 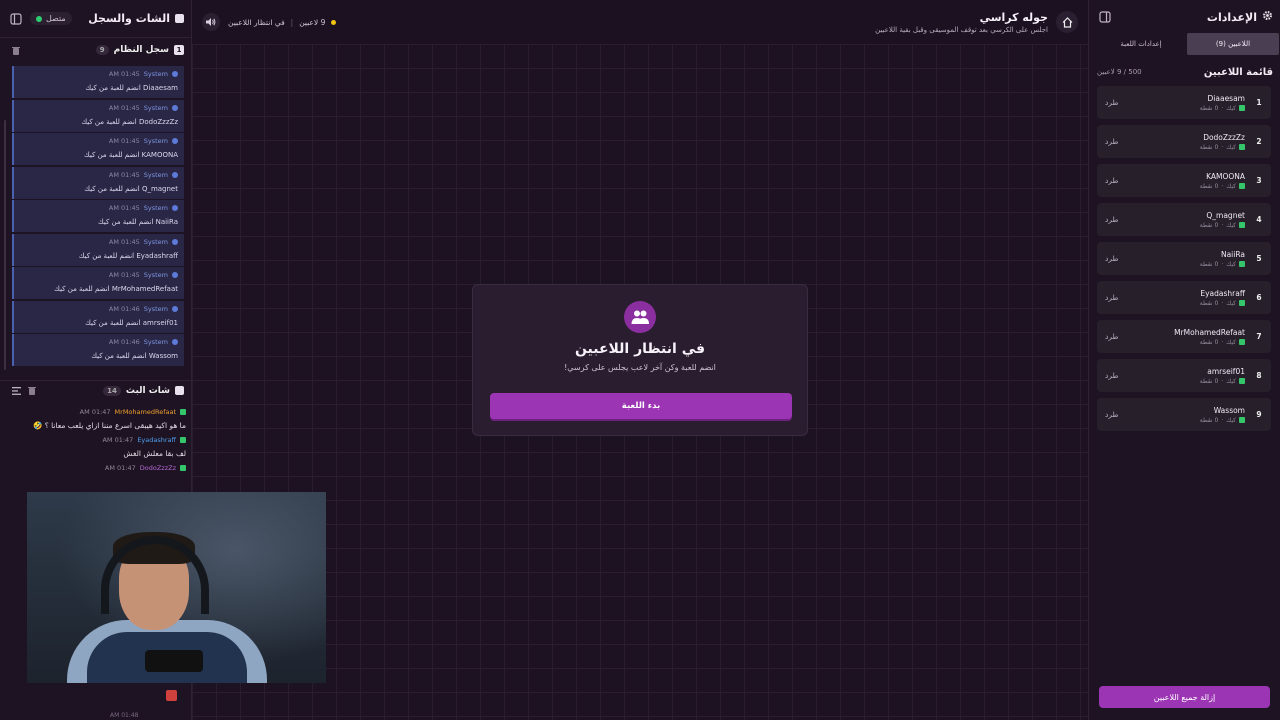 I want to click on player-row: طرد KAMOONA كيك · 0 نقطة 3, so click(x=1184, y=180).